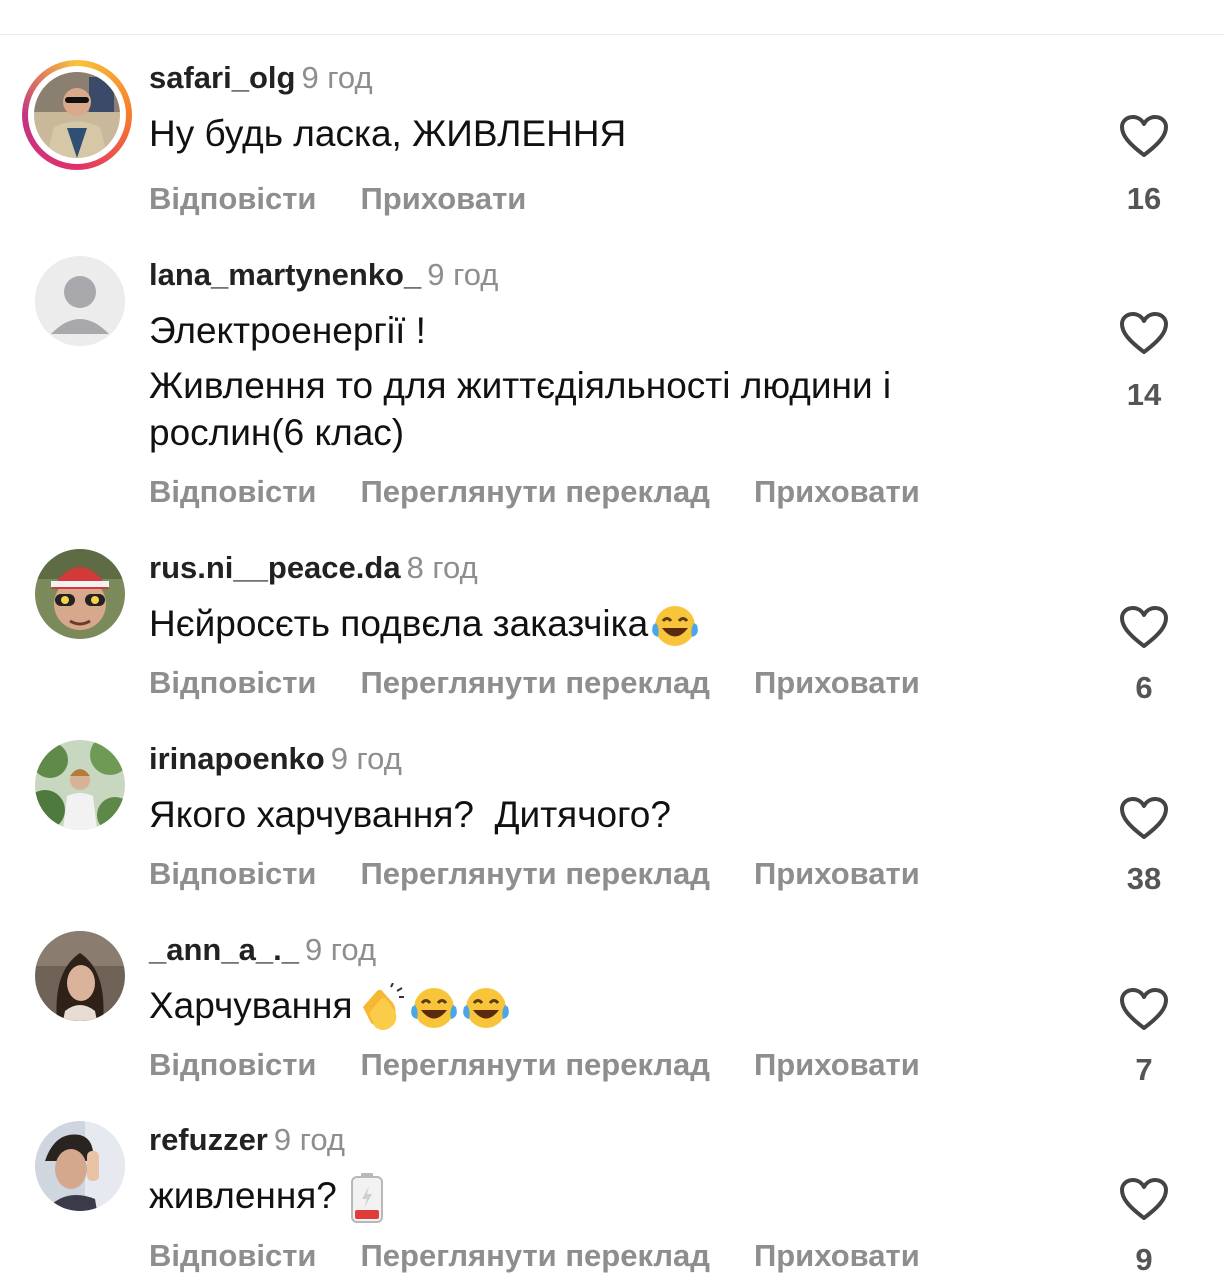 Image resolution: width=1224 pixels, height=1280 pixels. I want to click on like-count: 14, so click(1144, 394).